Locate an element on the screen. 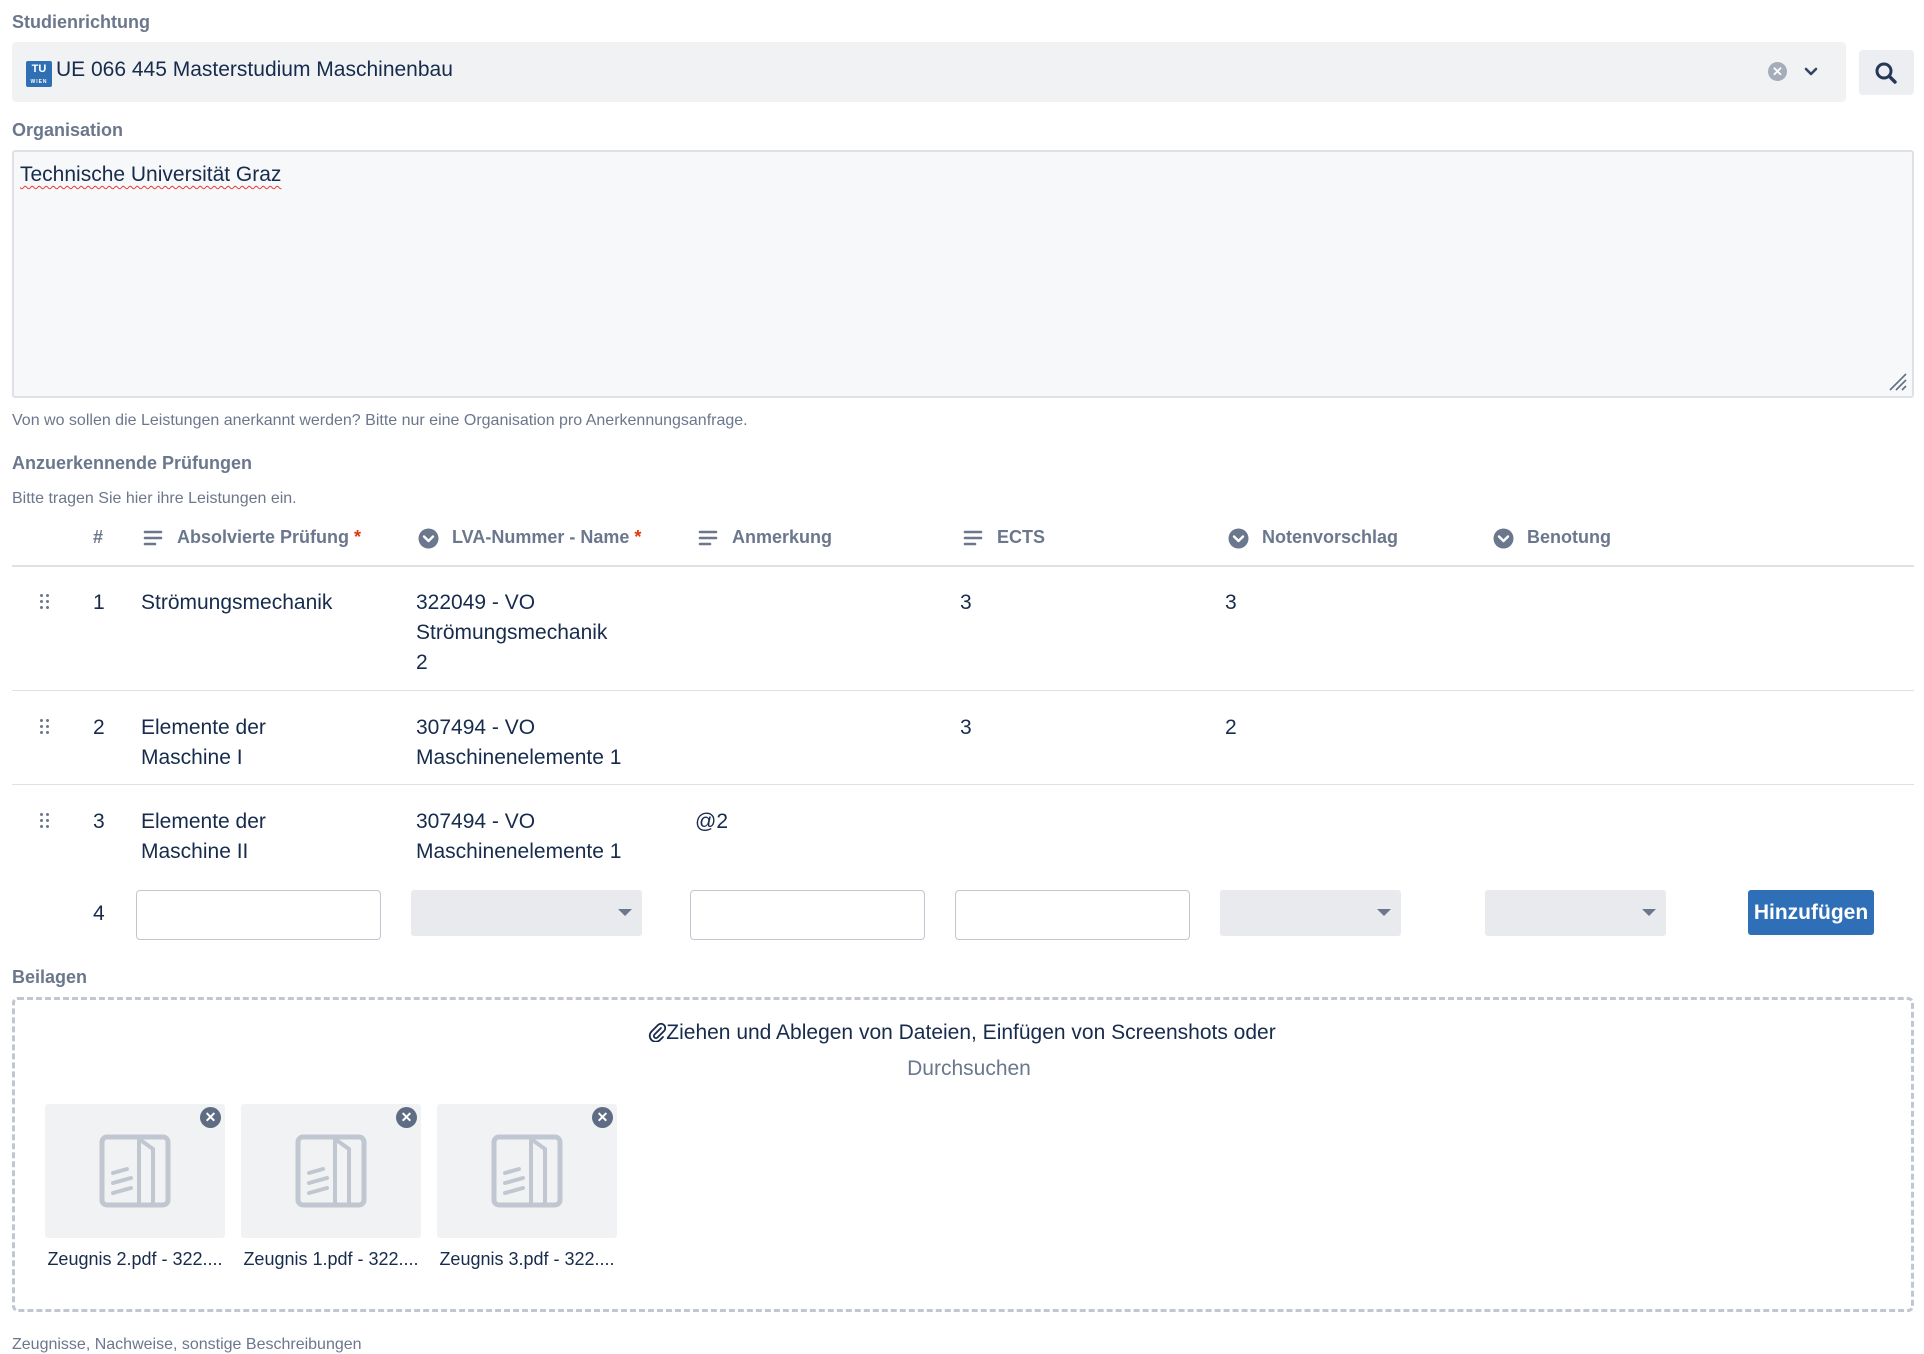 The image size is (1924, 1354). column-header-lva-label: LVA-Nummer - Name is located at coordinates (541, 537).